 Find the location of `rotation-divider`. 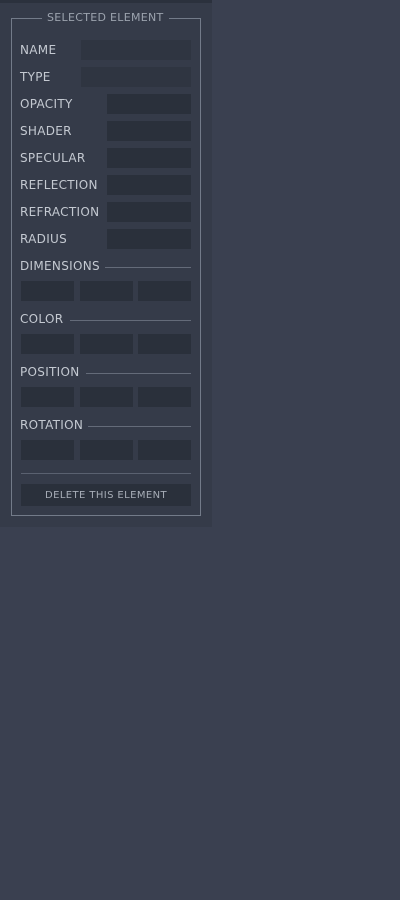

rotation-divider is located at coordinates (139, 426).